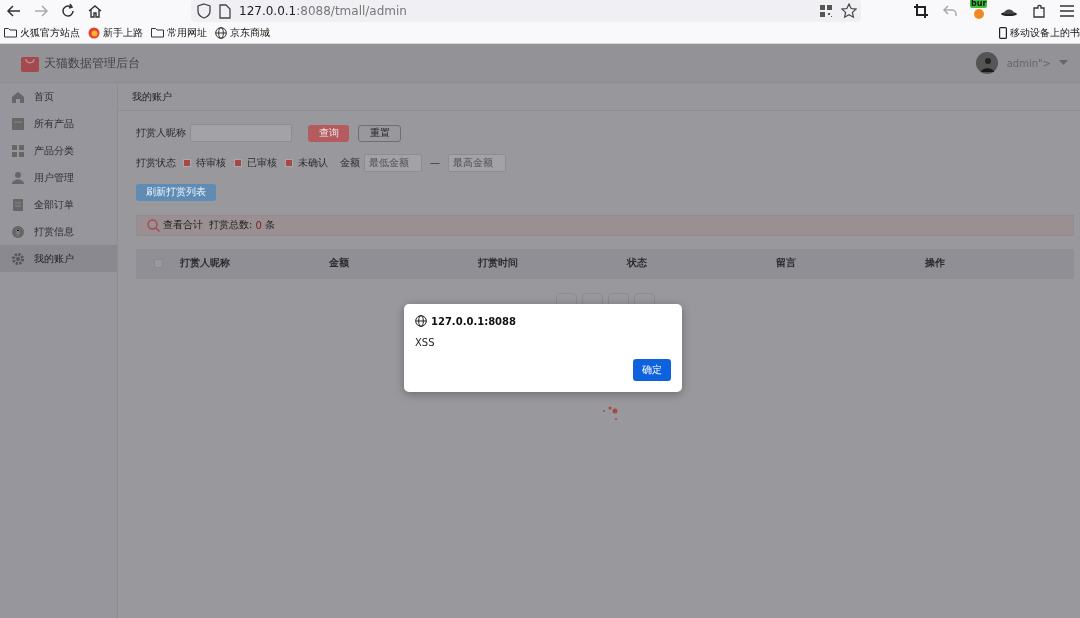 This screenshot has height=618, width=1080. I want to click on dialog-message: XSS, so click(425, 342).